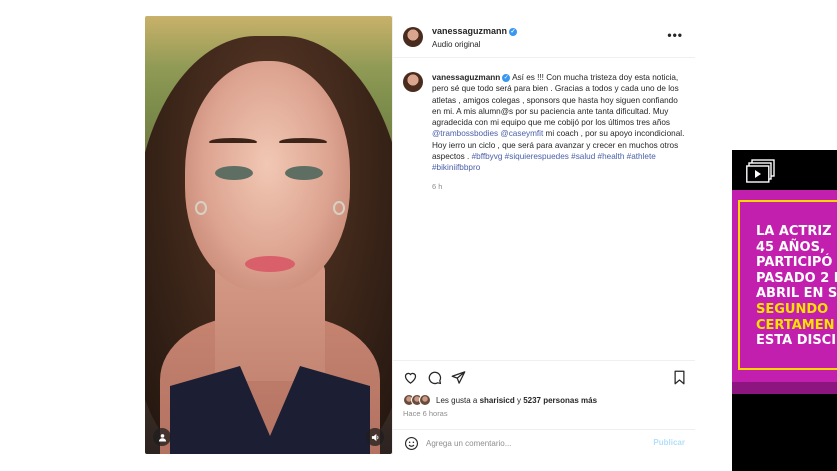 This screenshot has width=837, height=471. Describe the element at coordinates (270, 264) in the screenshot. I see `video-frame-lips` at that location.